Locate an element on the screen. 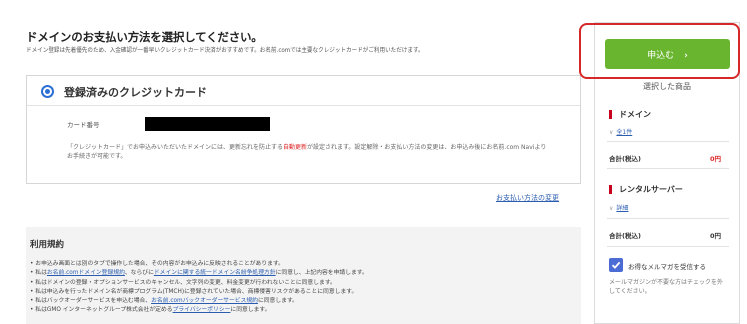  server-total-label: 合計(税込) is located at coordinates (625, 236).